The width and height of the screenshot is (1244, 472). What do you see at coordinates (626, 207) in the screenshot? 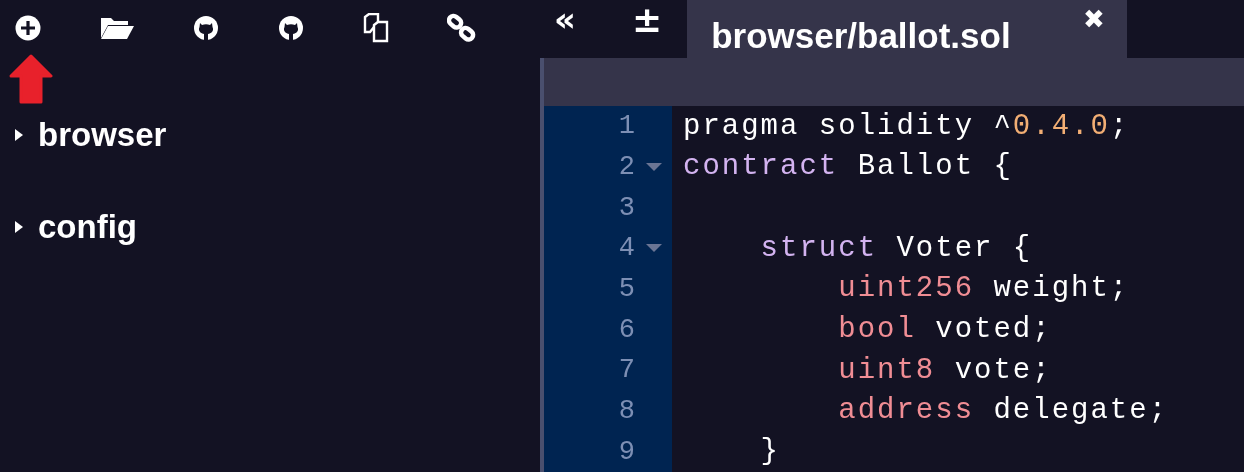
I see `line-number: 3` at bounding box center [626, 207].